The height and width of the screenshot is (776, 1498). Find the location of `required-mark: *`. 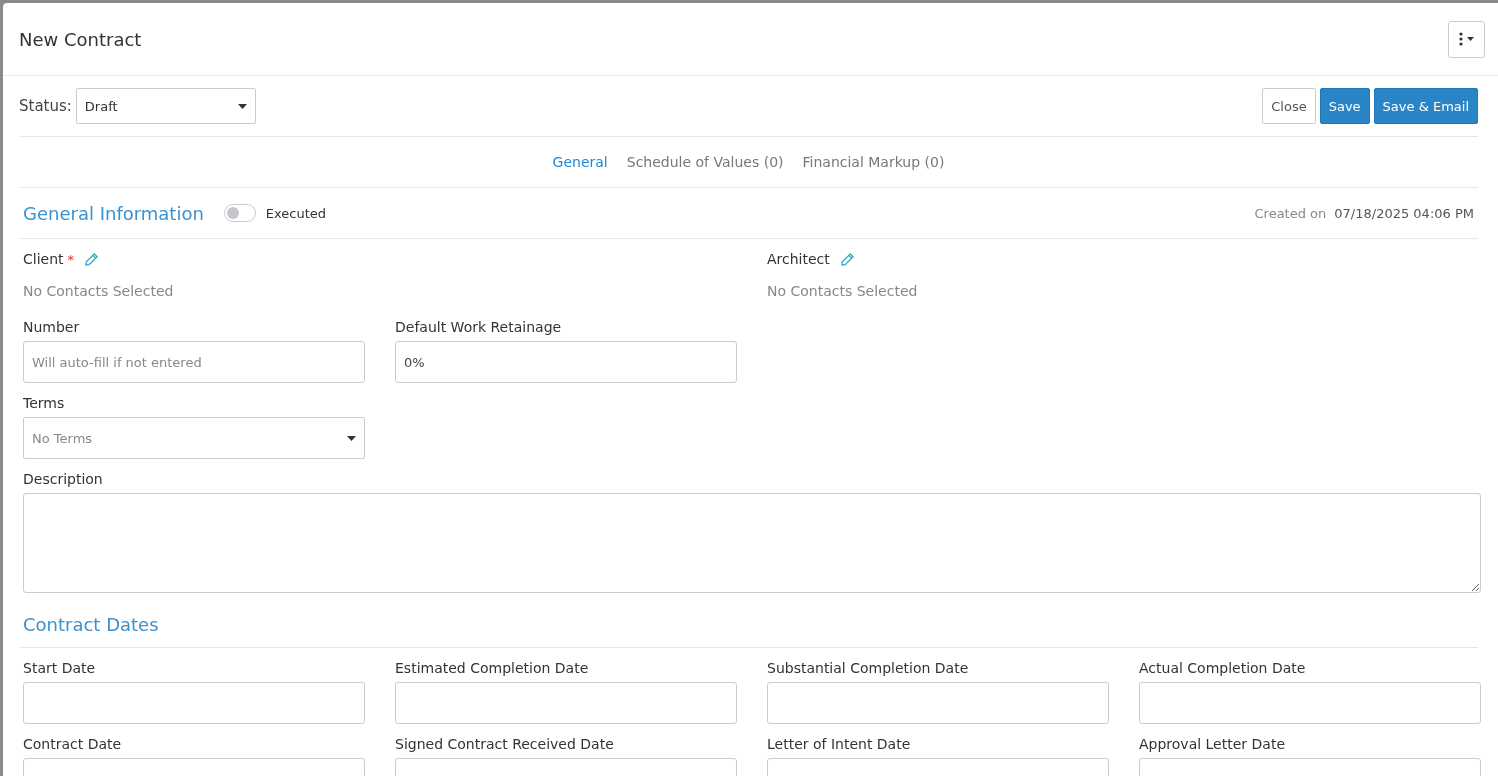

required-mark: * is located at coordinates (71, 259).